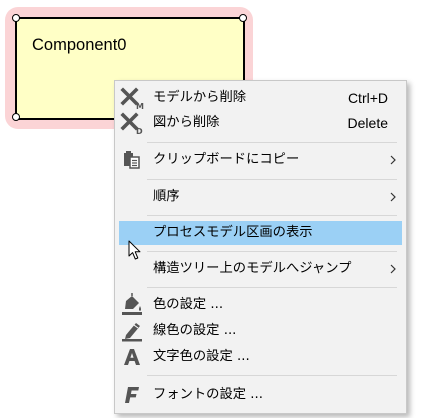 This screenshot has width=440, height=418. I want to click on menu-item-copy-to-clipboard: クリップボードにコピー, so click(260, 160).